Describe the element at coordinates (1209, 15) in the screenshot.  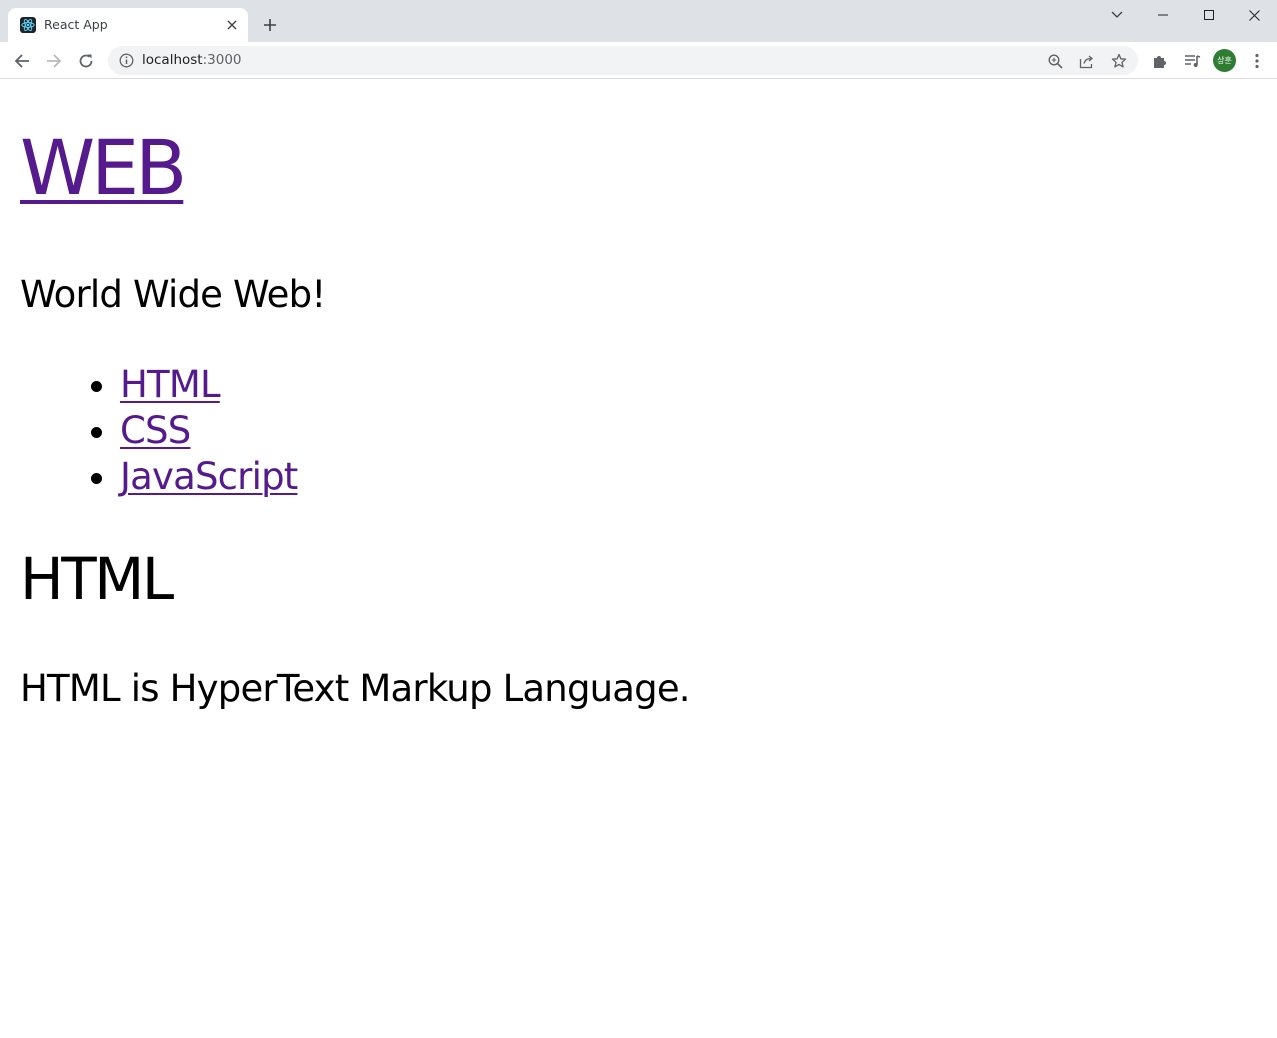
I see `maximize-icon` at that location.